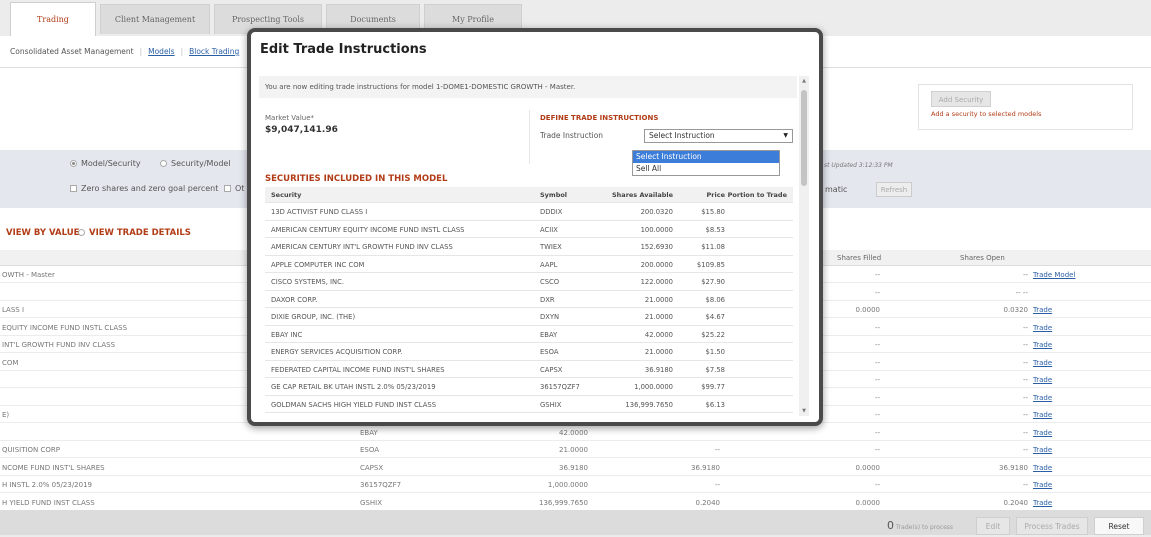  I want to click on cell-symbol: ACIIX, so click(549, 229).